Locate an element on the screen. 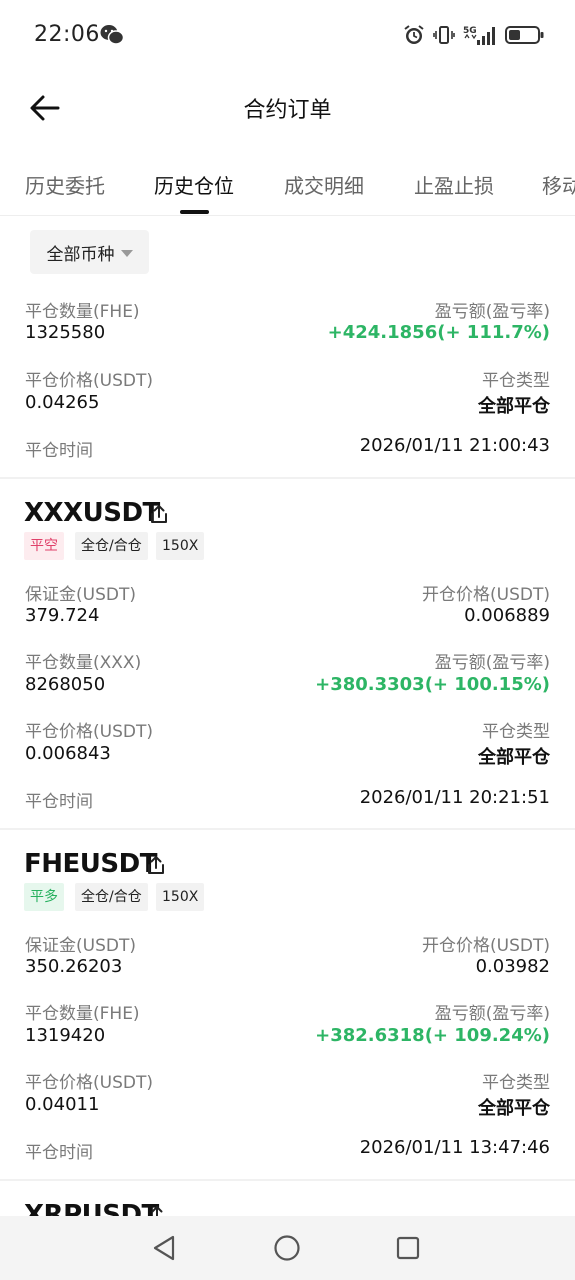  triangle-back-icon is located at coordinates (164, 1248).